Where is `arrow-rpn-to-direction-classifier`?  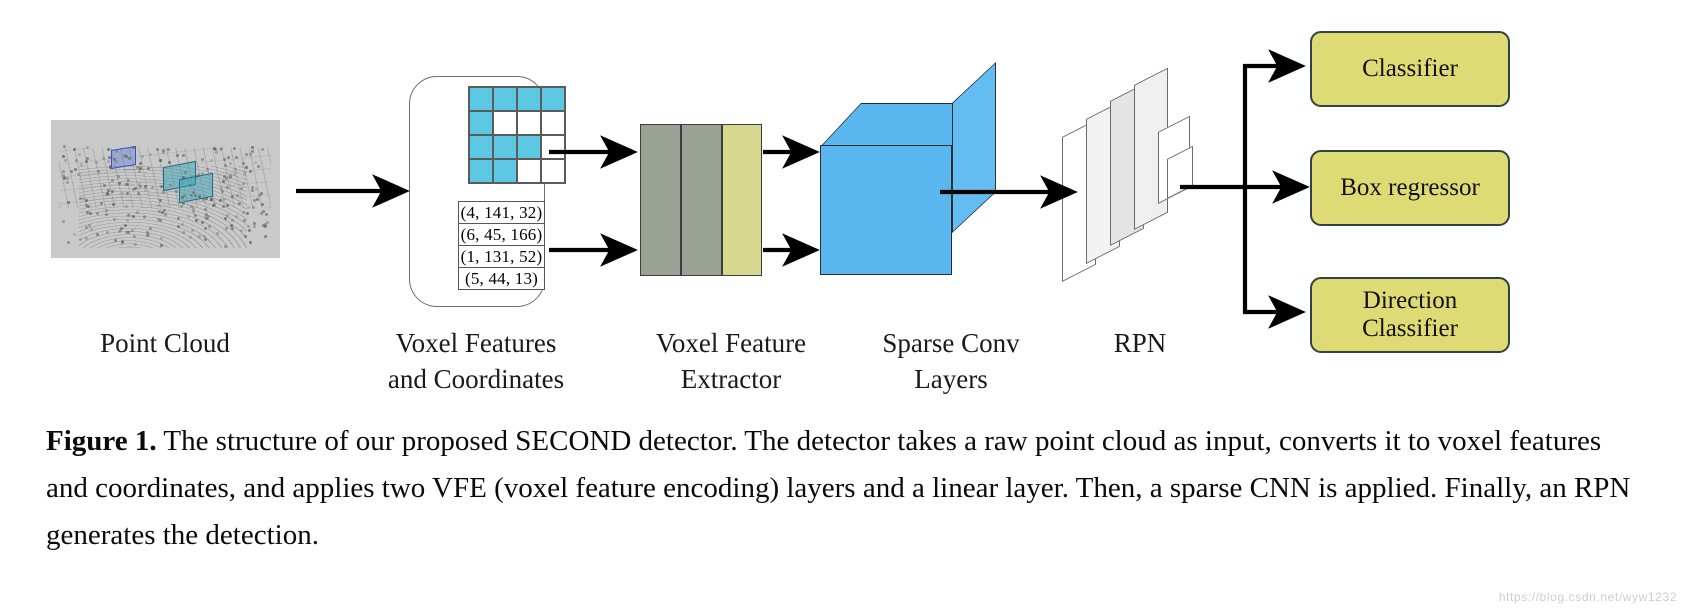
arrow-rpn-to-direction-classifier is located at coordinates (1274, 258).